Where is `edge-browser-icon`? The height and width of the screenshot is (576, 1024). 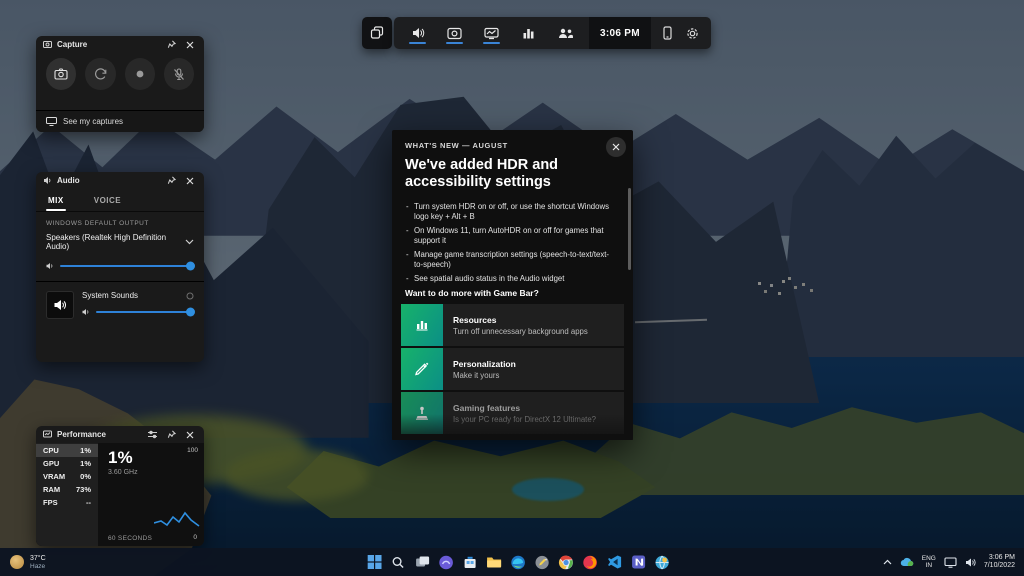
edge-browser-icon is located at coordinates (518, 562).